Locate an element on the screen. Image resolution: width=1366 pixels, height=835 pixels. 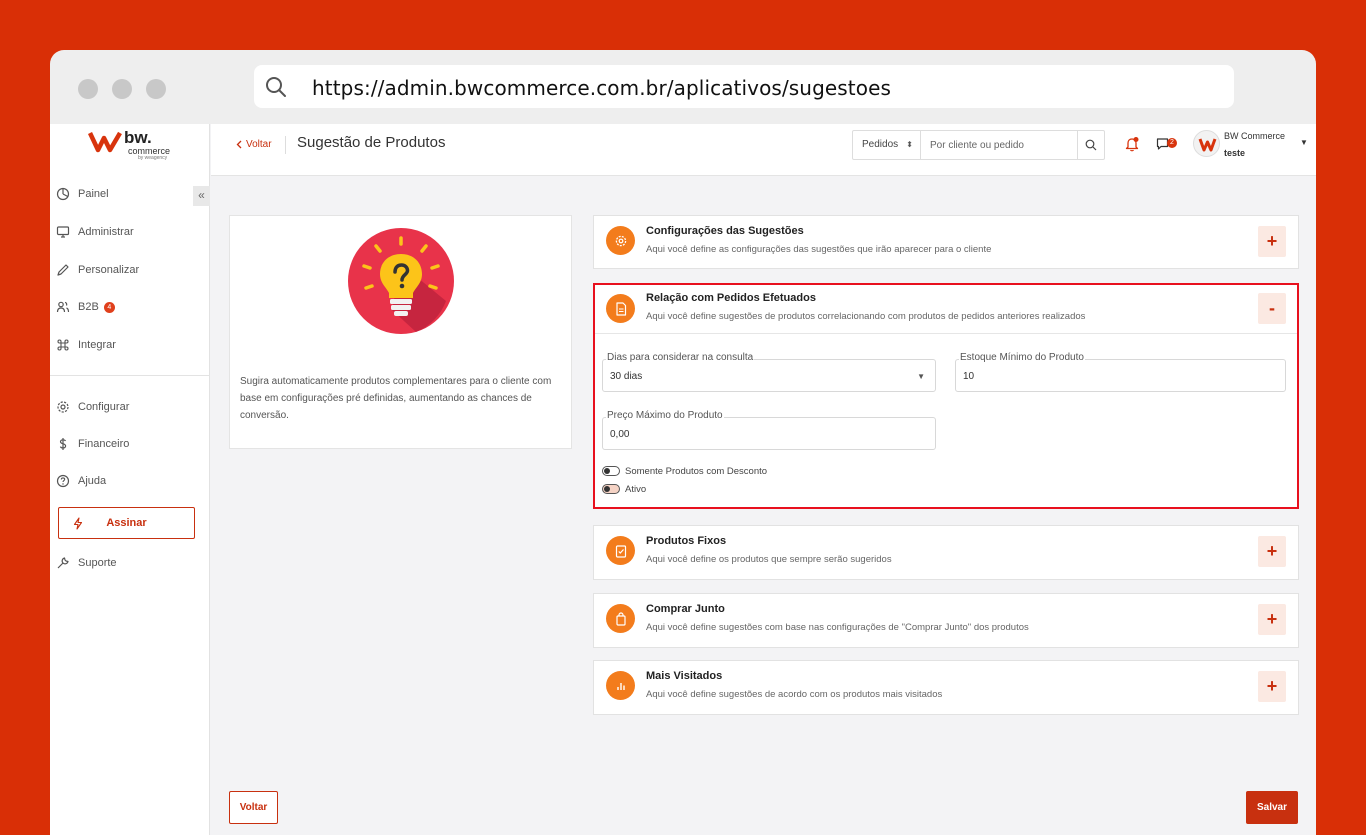
back-link: Voltar is located at coordinates (254, 144).